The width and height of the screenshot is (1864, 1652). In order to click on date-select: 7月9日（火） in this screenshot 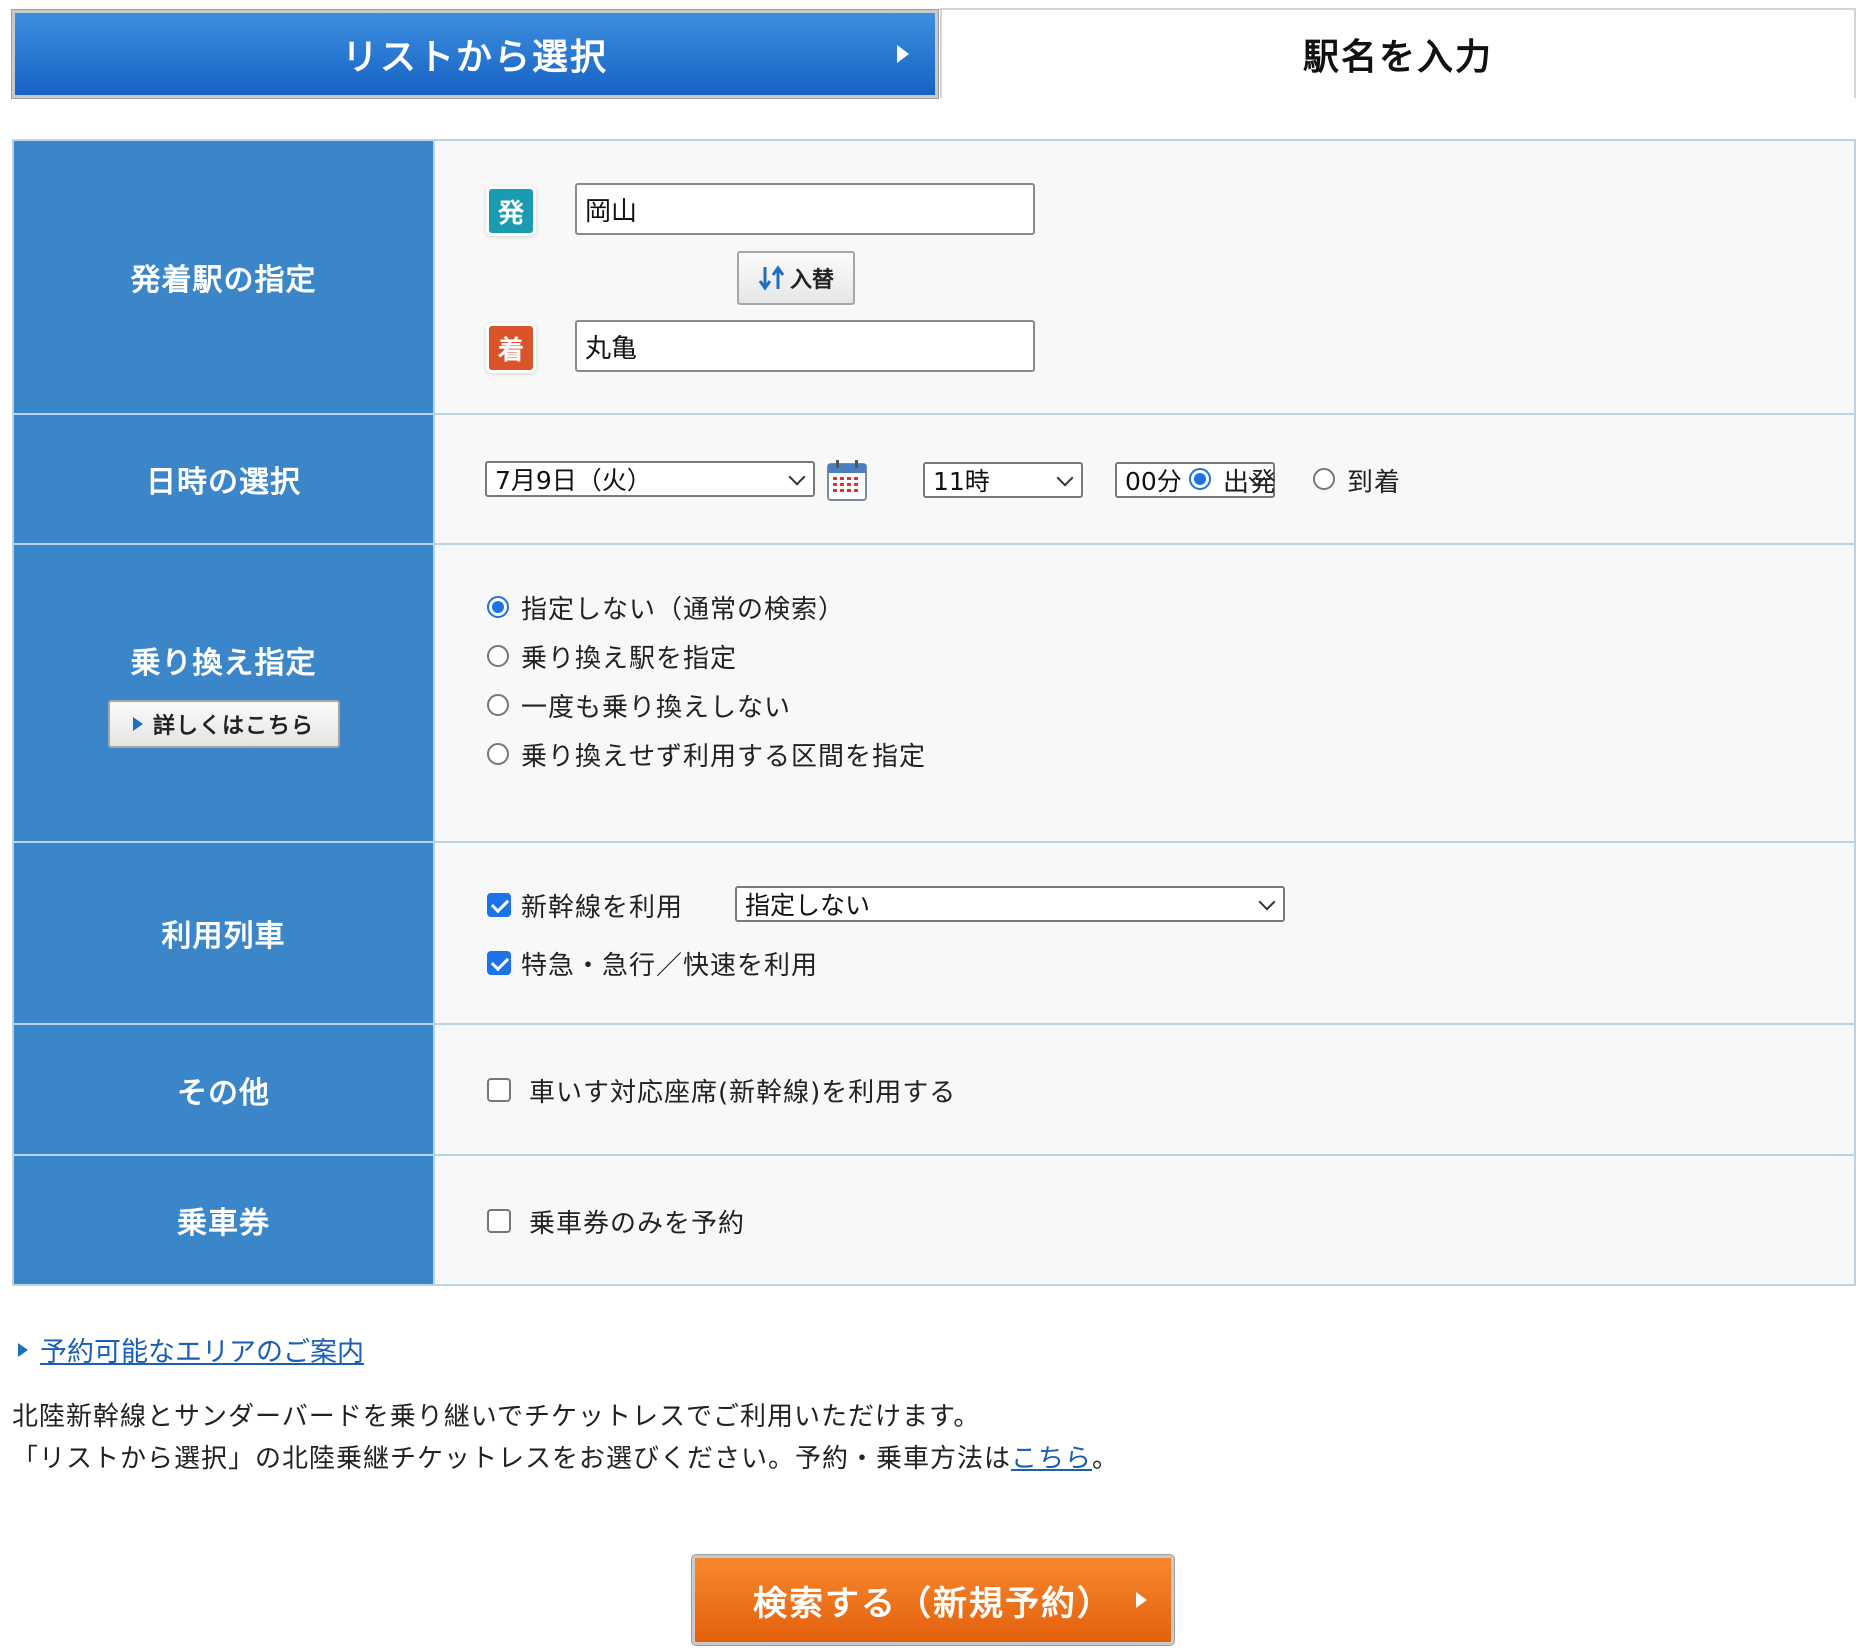, I will do `click(650, 479)`.